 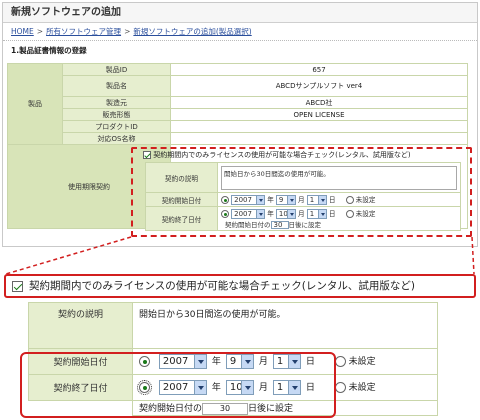 I want to click on breadcrumb-software-mgmt-link: 所有ソフトウェア管理, so click(x=83, y=31).